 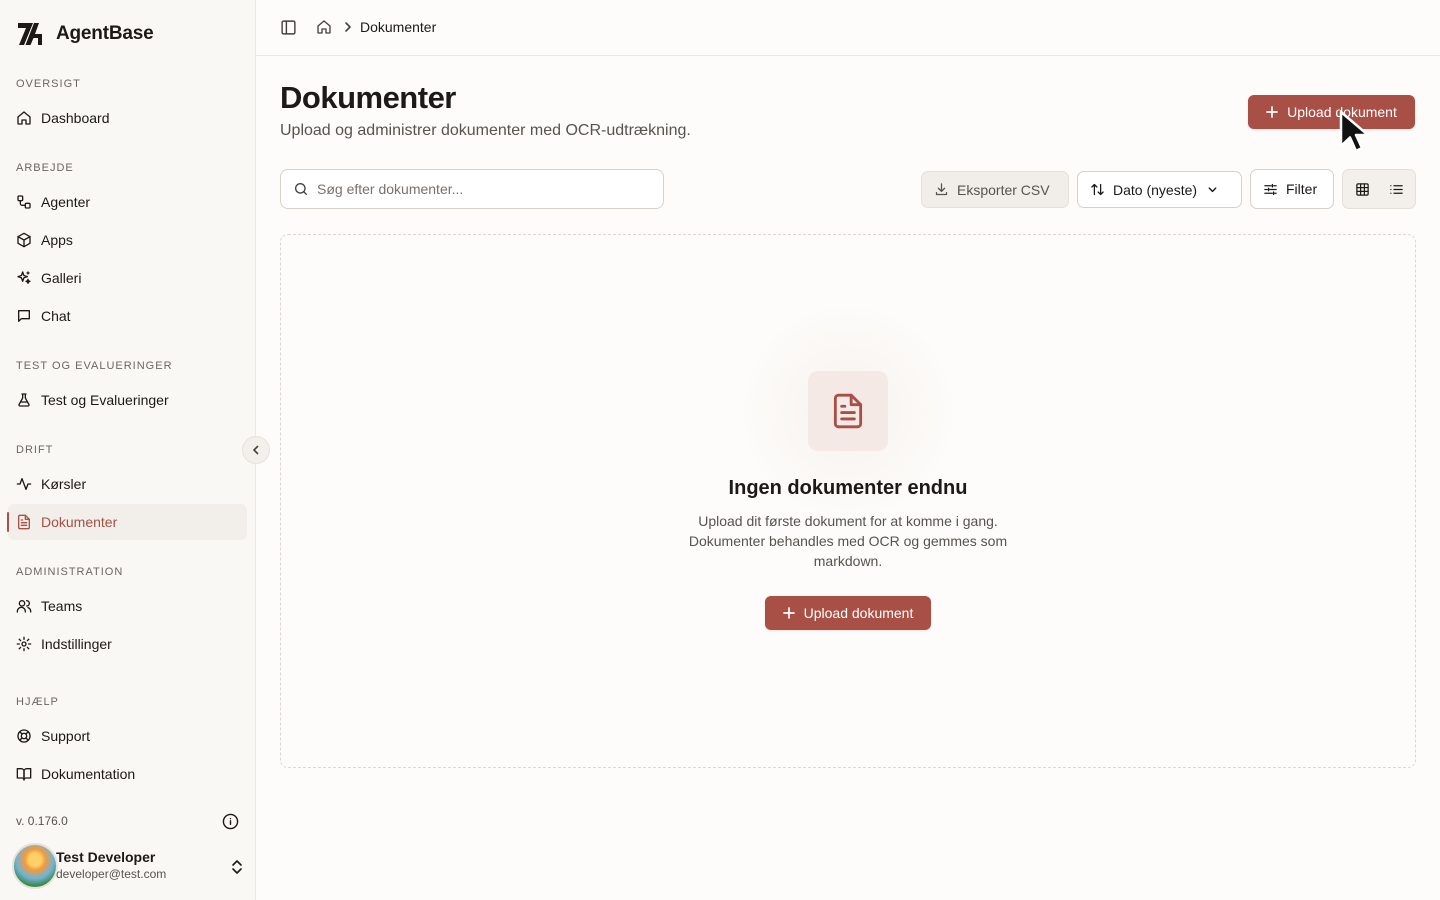 What do you see at coordinates (1155, 189) in the screenshot?
I see `sort-label: Dato (nyeste)` at bounding box center [1155, 189].